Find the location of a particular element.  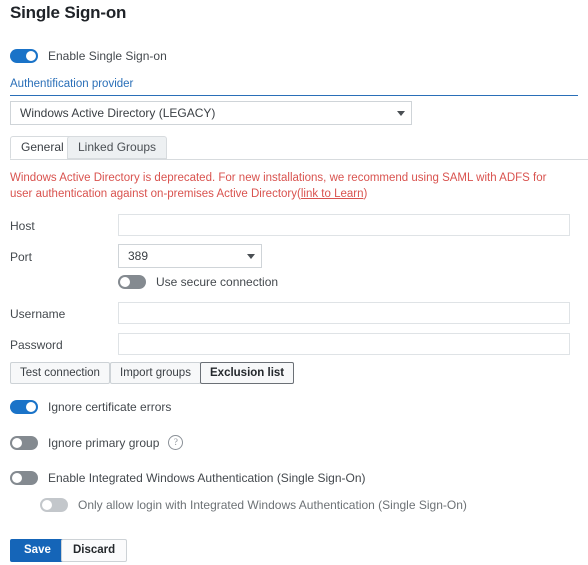

discard-button: Discard is located at coordinates (94, 550).